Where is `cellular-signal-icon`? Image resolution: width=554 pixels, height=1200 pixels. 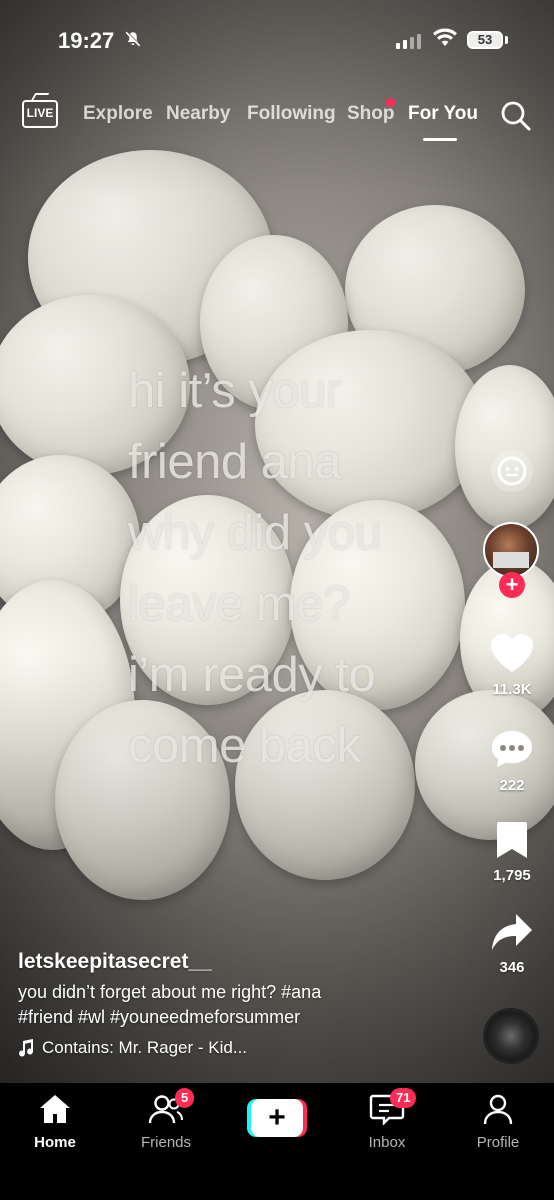
cellular-signal-icon is located at coordinates (408, 41).